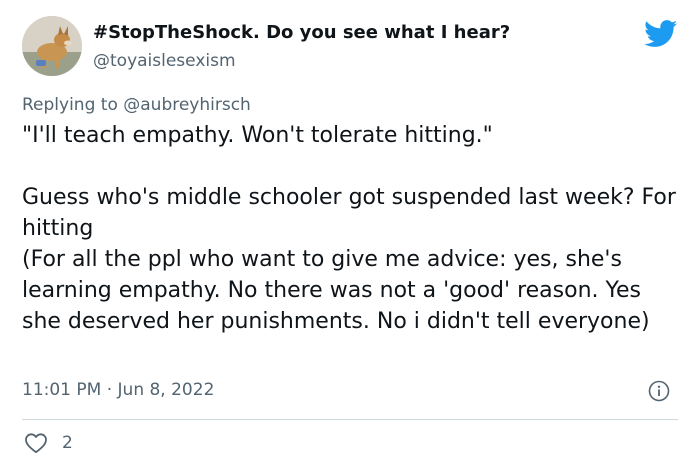 The image size is (700, 471). What do you see at coordinates (187, 105) in the screenshot?
I see `reply-mention-link: @aubreyhirsch` at bounding box center [187, 105].